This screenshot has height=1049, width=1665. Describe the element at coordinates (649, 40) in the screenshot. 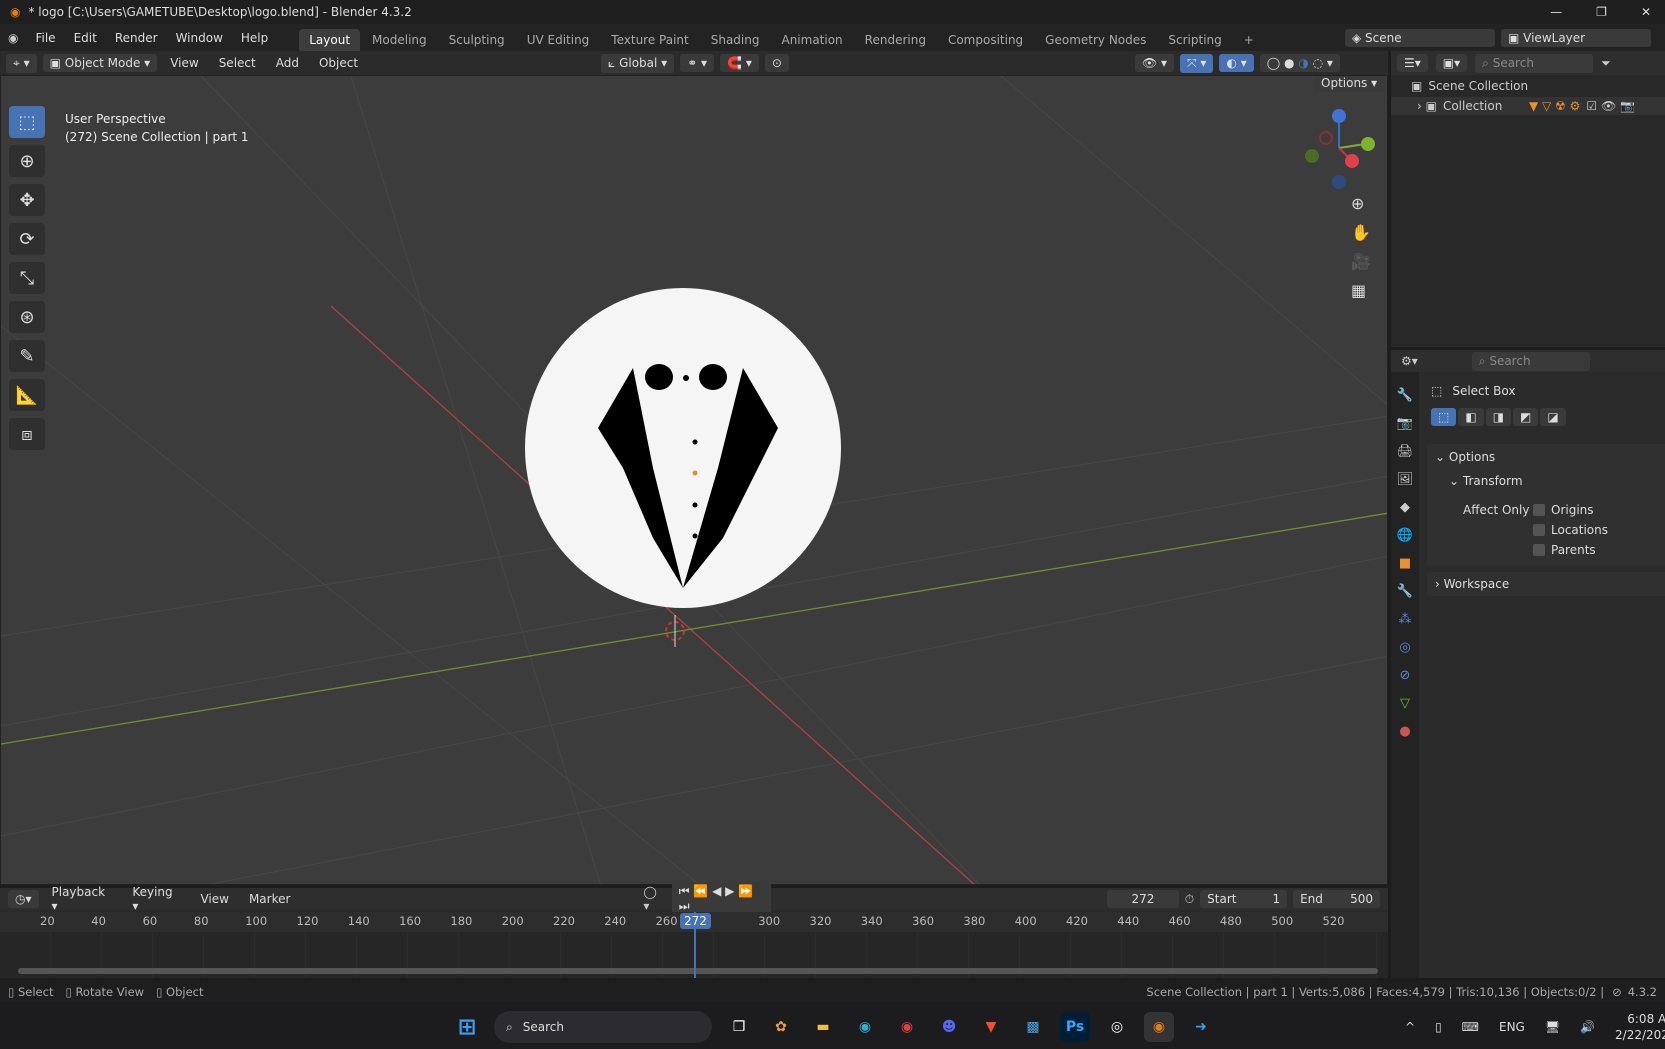

I see `tab-texture-paint: Texture Paint` at that location.